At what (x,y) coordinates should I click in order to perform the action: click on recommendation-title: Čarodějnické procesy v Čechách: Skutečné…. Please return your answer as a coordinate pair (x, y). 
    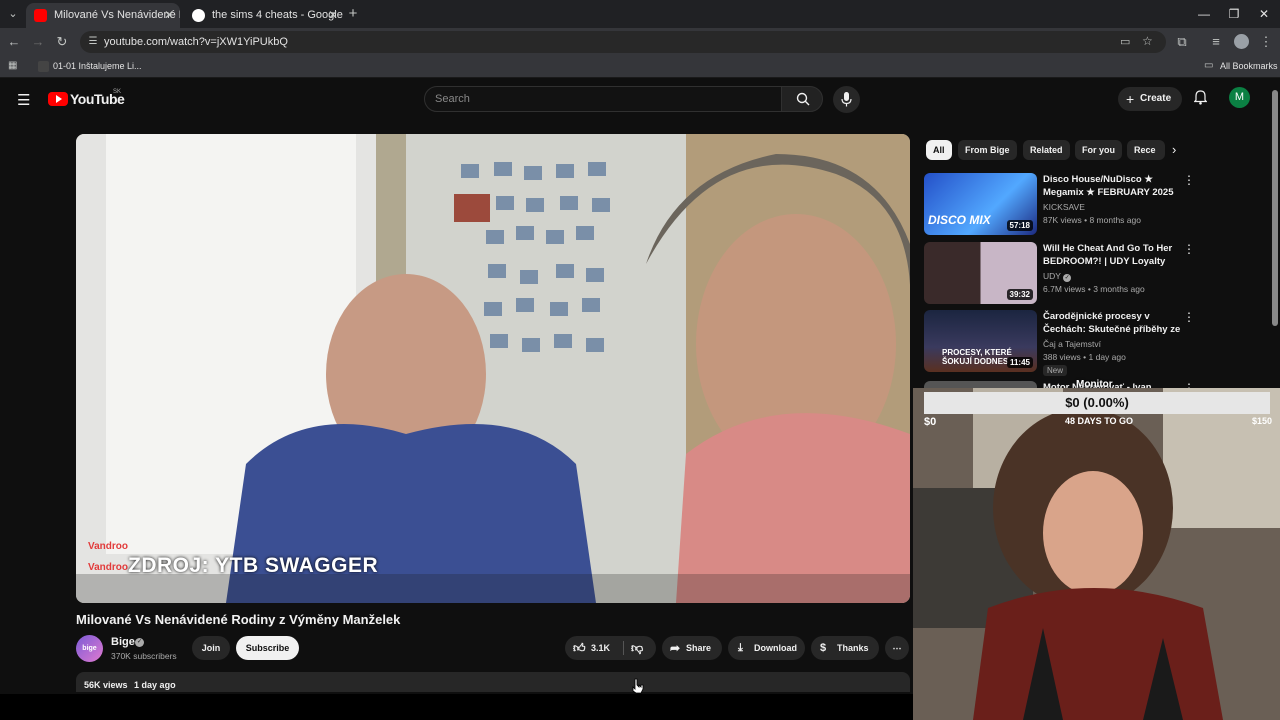
    Looking at the image, I should click on (1112, 323).